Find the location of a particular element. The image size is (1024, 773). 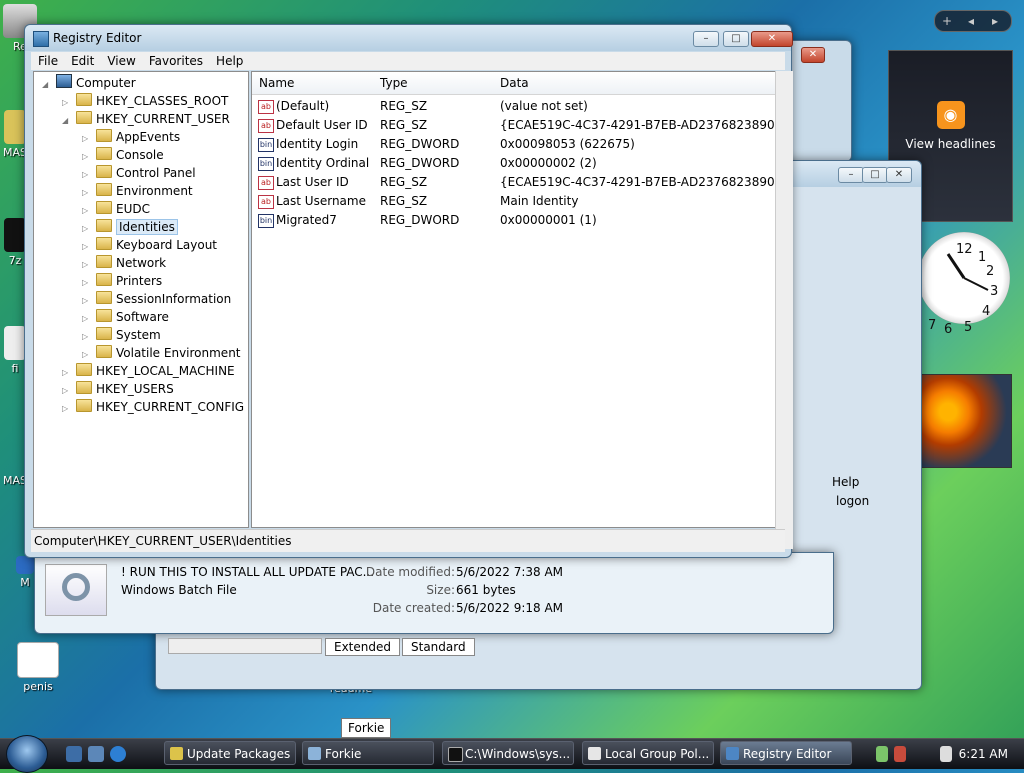

tree-node: ▷ Network is located at coordinates (124, 263).